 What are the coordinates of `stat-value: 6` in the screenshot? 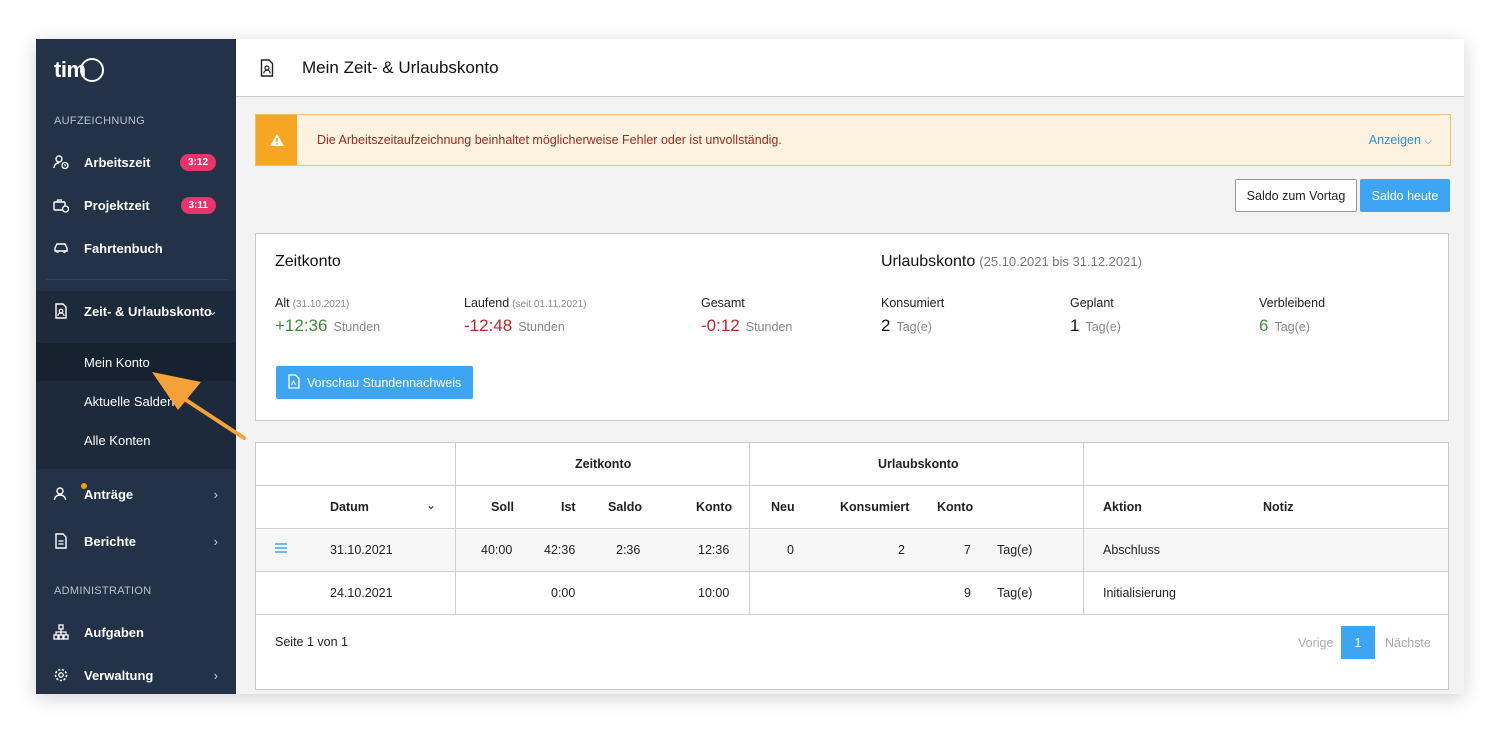 It's located at (1264, 325).